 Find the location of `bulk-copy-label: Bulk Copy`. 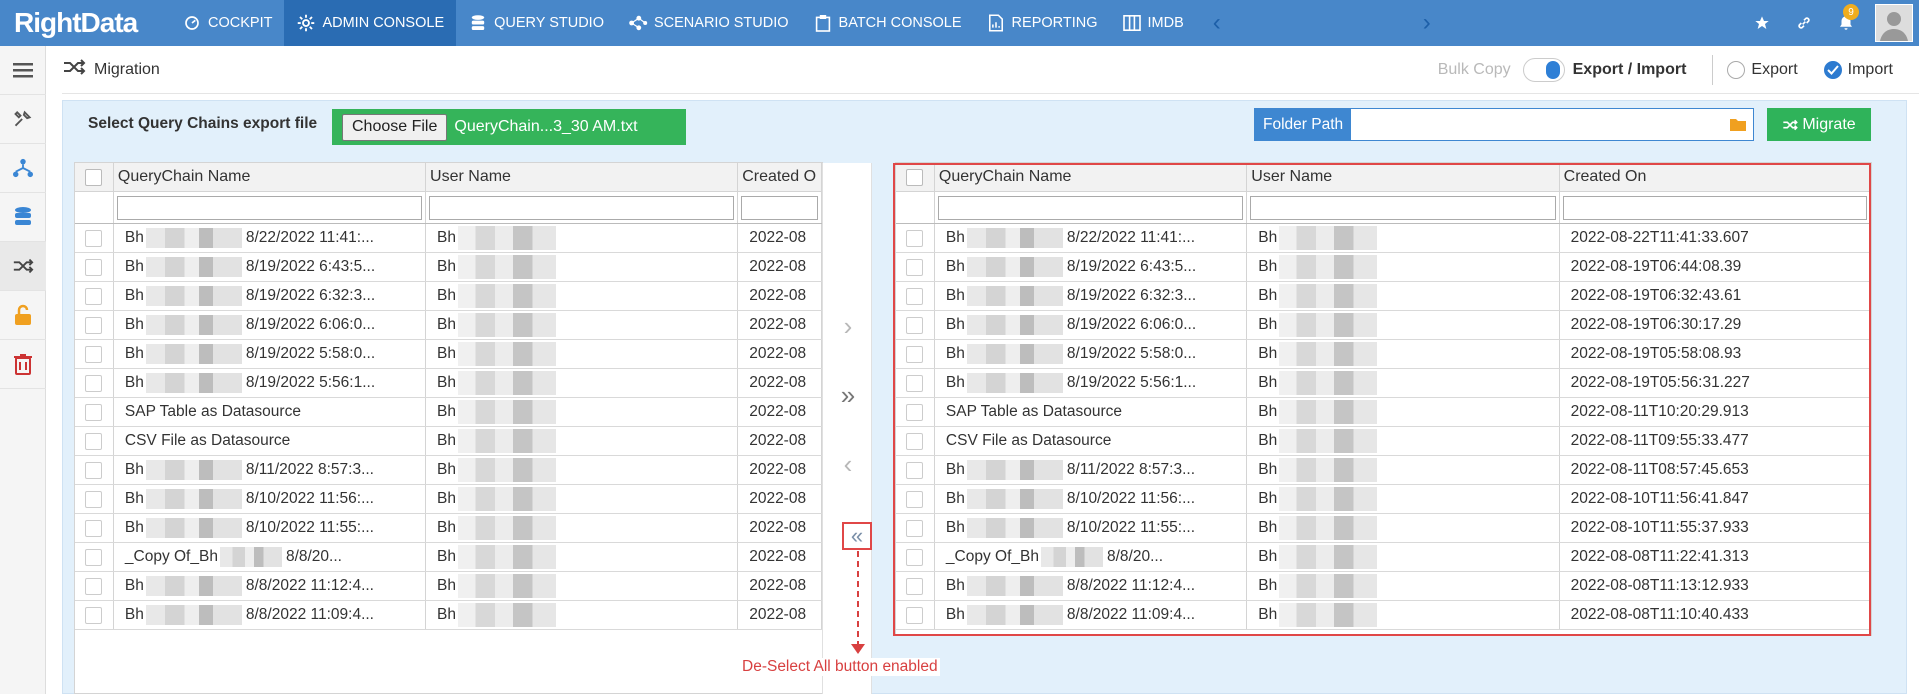

bulk-copy-label: Bulk Copy is located at coordinates (1474, 70).